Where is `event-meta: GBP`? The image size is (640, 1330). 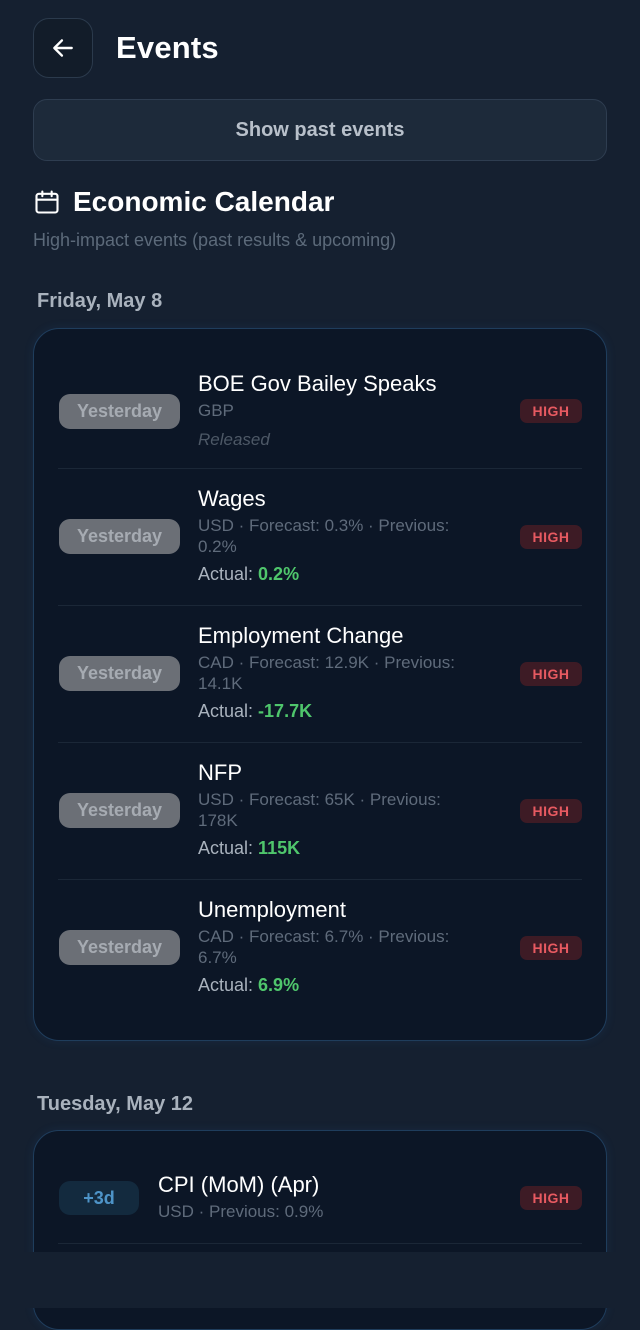
event-meta: GBP is located at coordinates (216, 410).